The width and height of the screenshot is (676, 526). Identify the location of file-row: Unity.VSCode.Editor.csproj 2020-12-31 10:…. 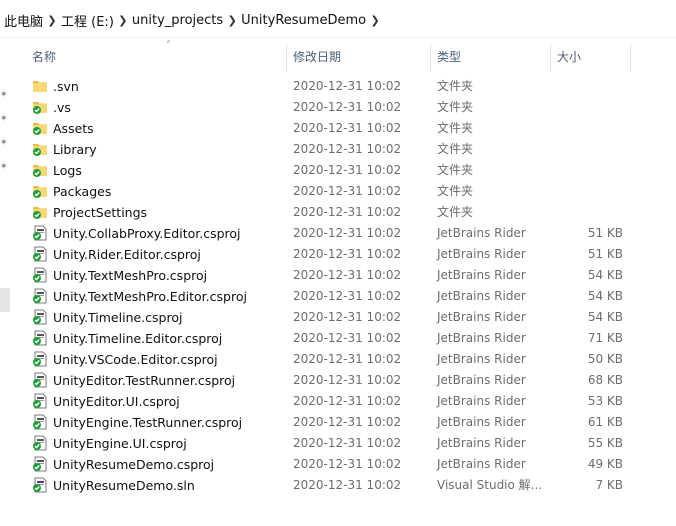
(326, 359).